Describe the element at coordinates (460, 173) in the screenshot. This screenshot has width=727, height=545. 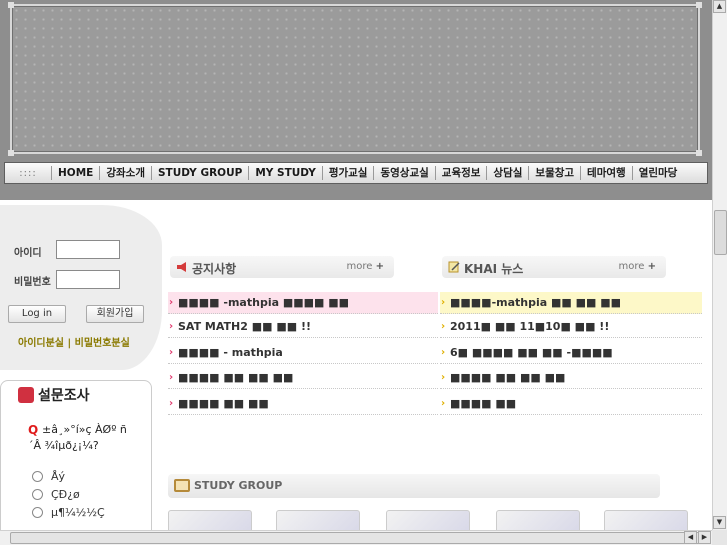
I see `nav-item-edu-info: 교육정보` at that location.